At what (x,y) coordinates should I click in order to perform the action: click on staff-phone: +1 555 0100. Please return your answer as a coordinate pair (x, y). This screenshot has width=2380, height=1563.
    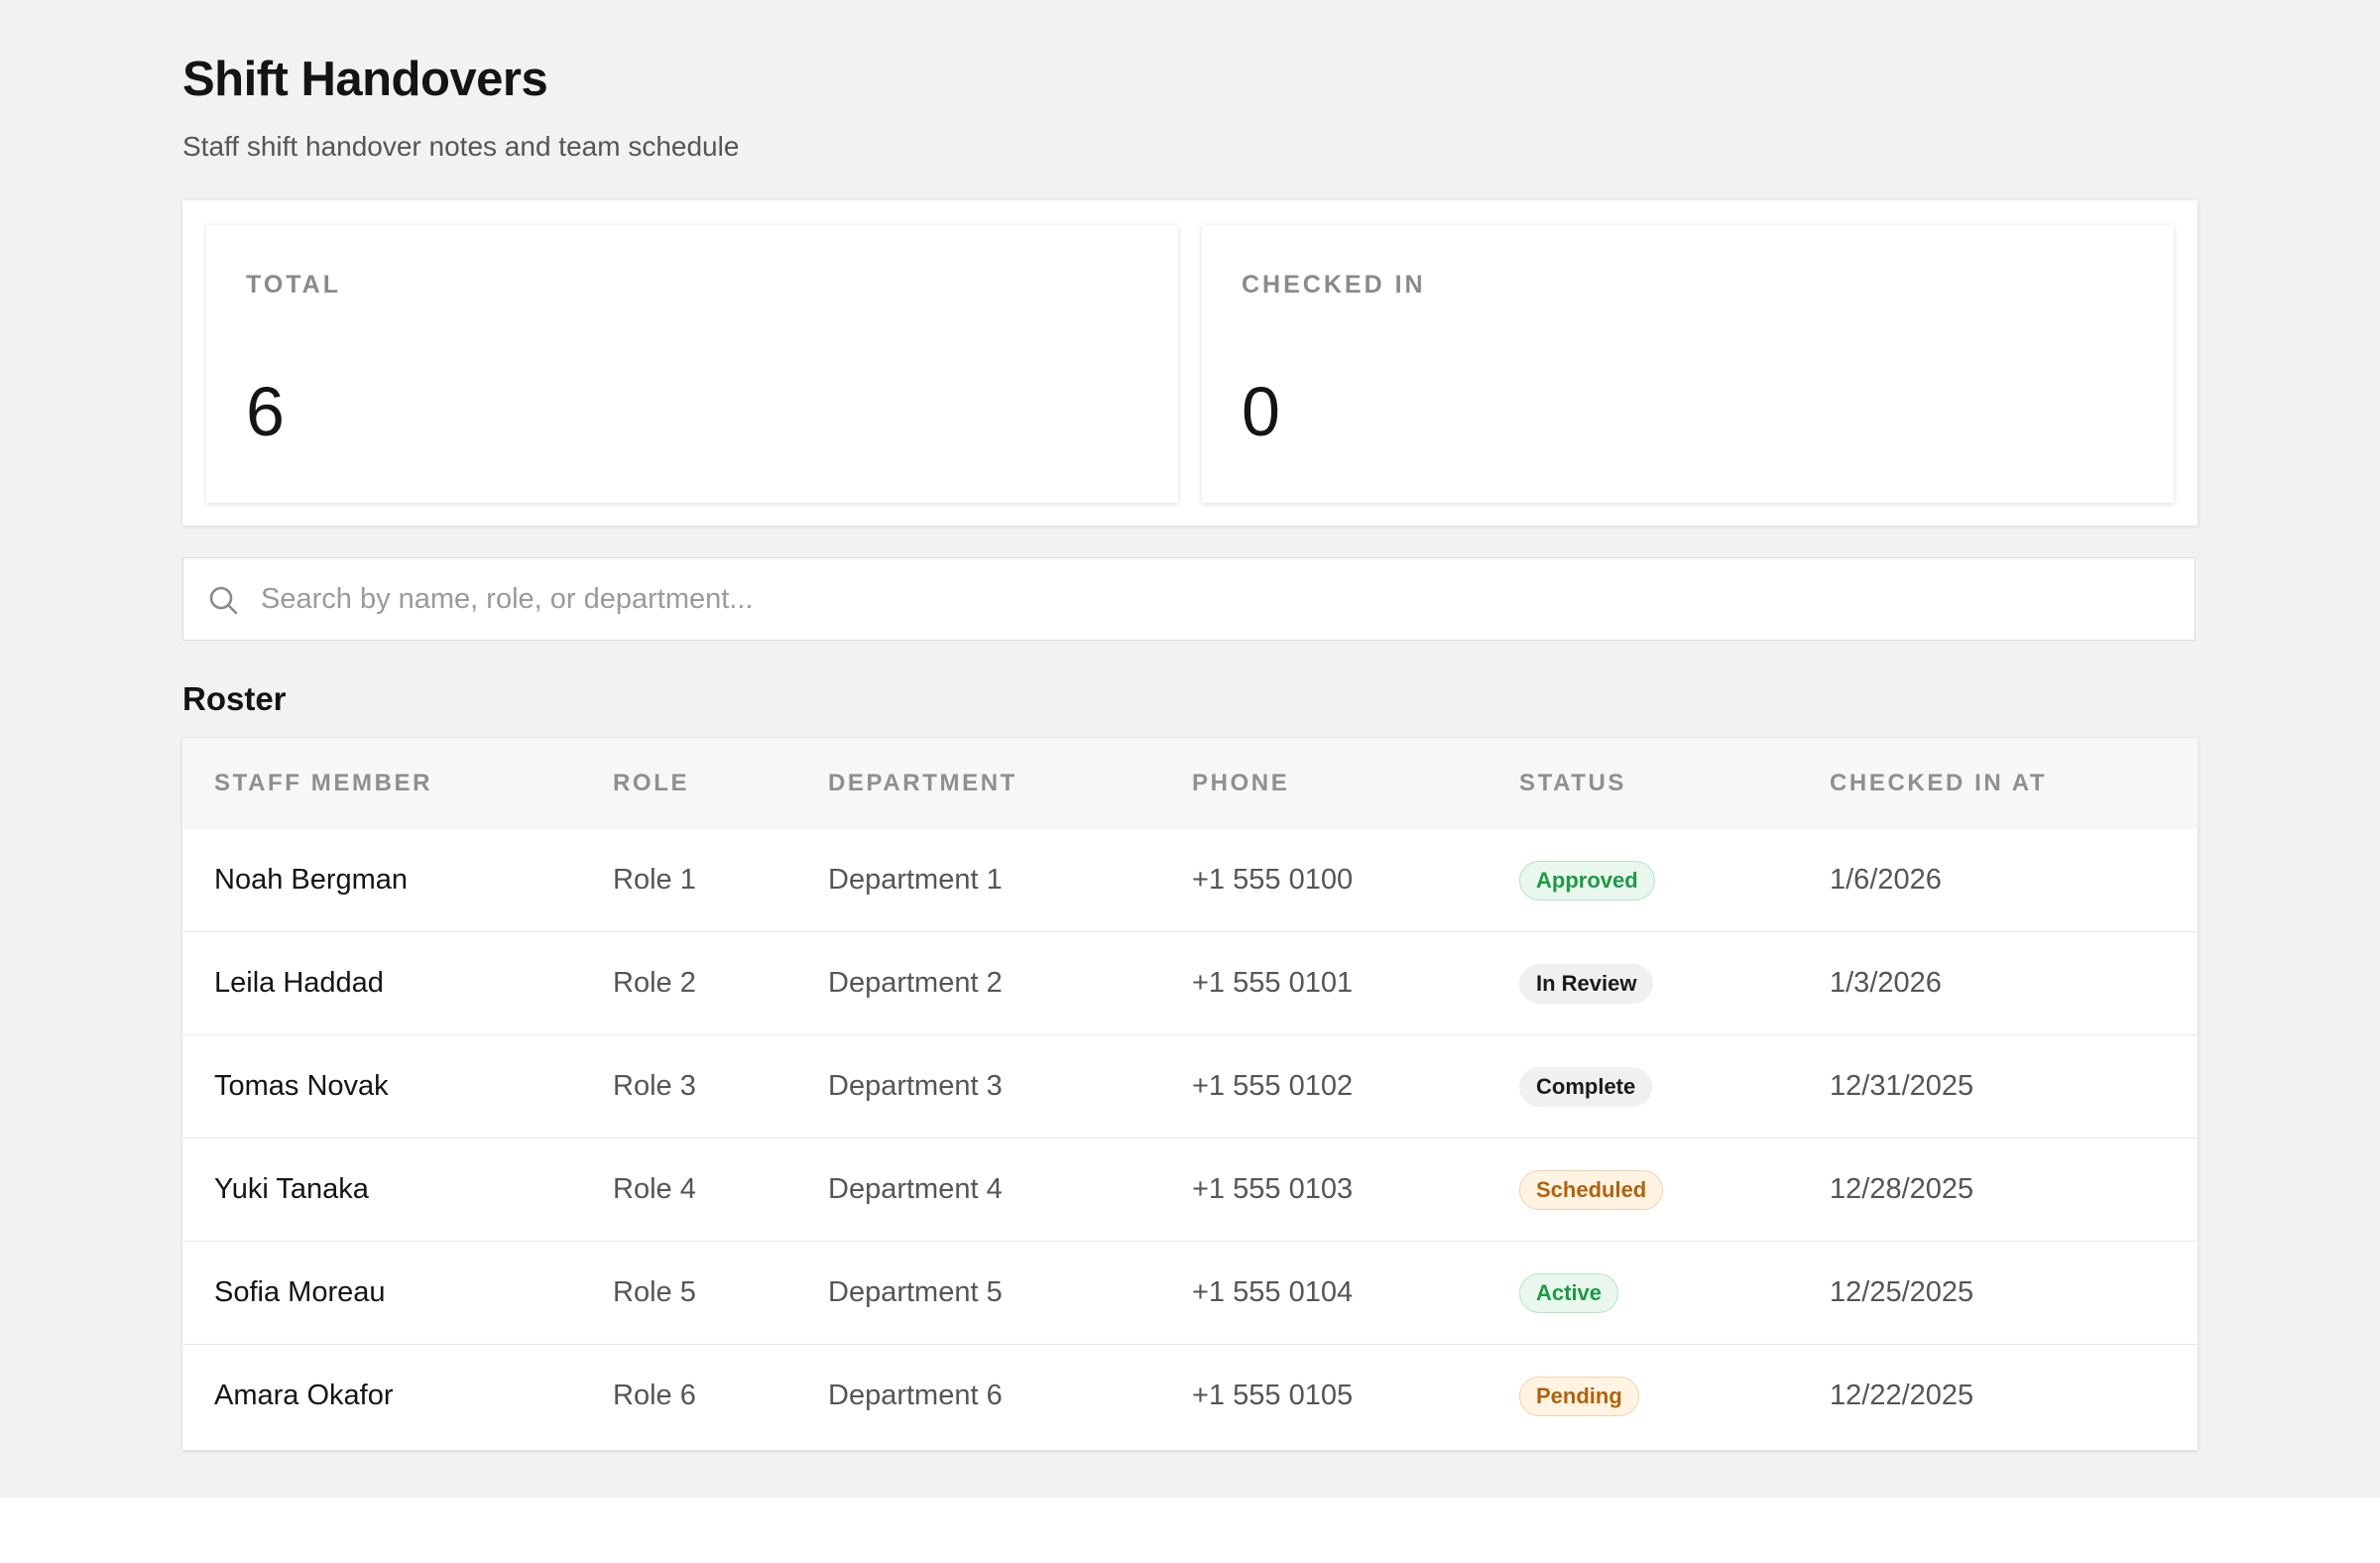
    Looking at the image, I should click on (1273, 880).